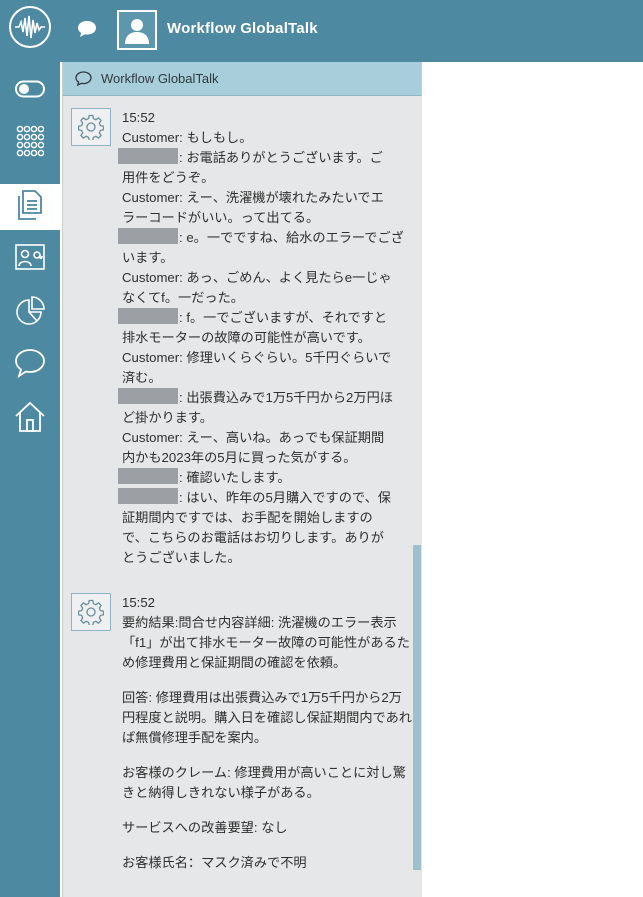  I want to click on transcript-line: 証期間内ですでは、お手配を開始しますの, so click(267, 518).